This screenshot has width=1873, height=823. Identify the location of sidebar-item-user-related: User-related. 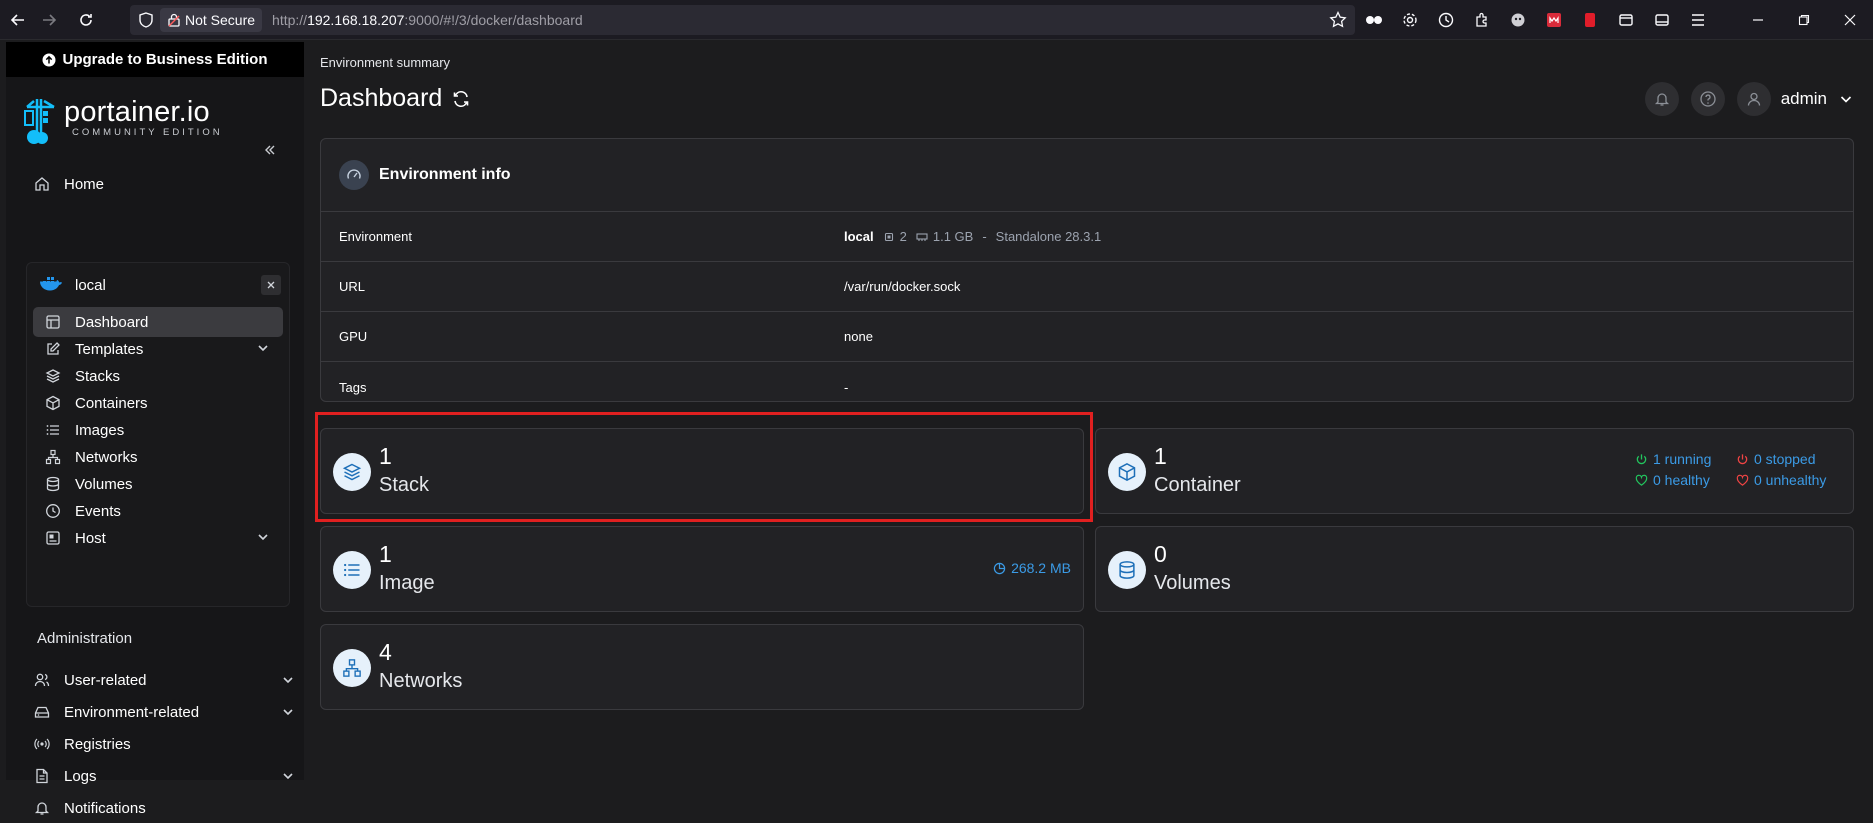
(164, 680).